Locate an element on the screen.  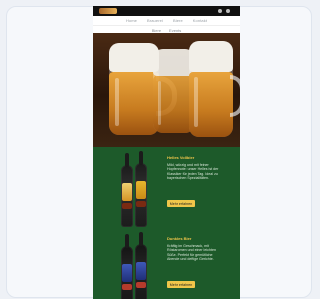
top-icons is located at coordinates (226, 11).